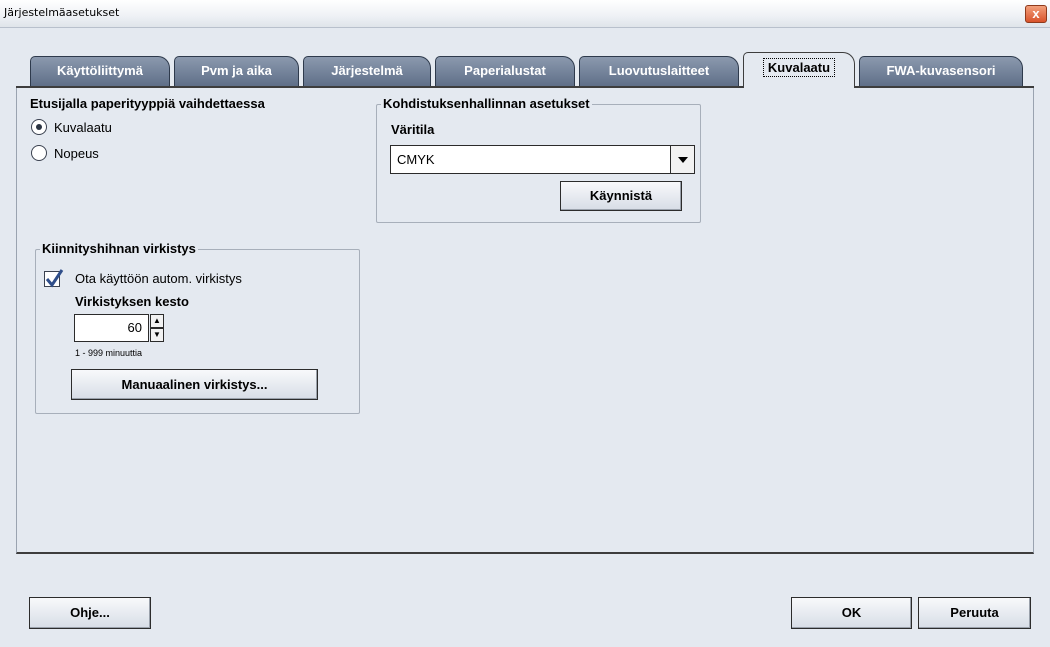  What do you see at coordinates (525, 14) in the screenshot?
I see `title-bar: Järjestelmäasetukset x` at bounding box center [525, 14].